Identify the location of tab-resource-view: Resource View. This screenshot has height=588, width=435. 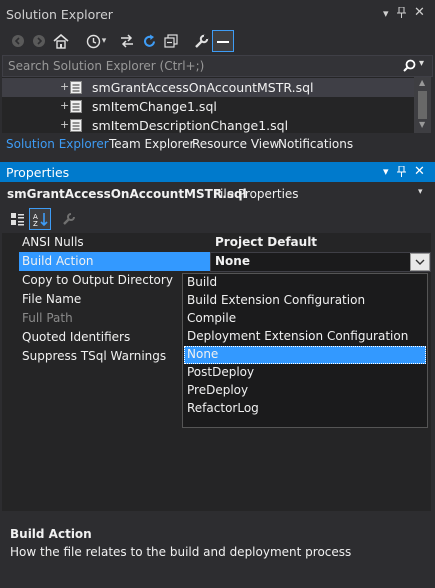
(235, 144).